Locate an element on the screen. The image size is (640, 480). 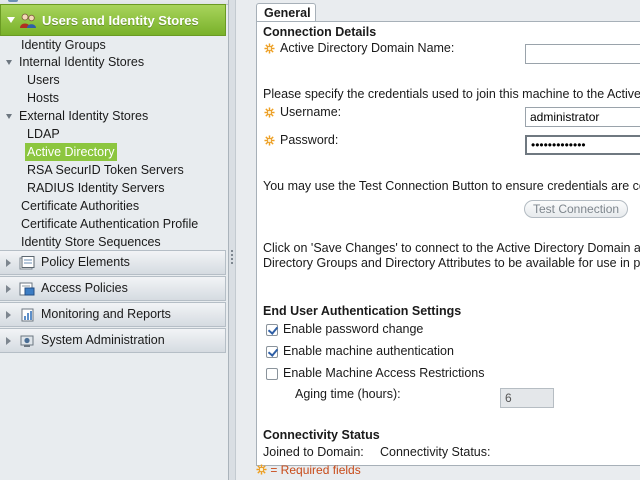
tree-item-rsa-securid: RSA SecurID Token Servers is located at coordinates (105, 170).